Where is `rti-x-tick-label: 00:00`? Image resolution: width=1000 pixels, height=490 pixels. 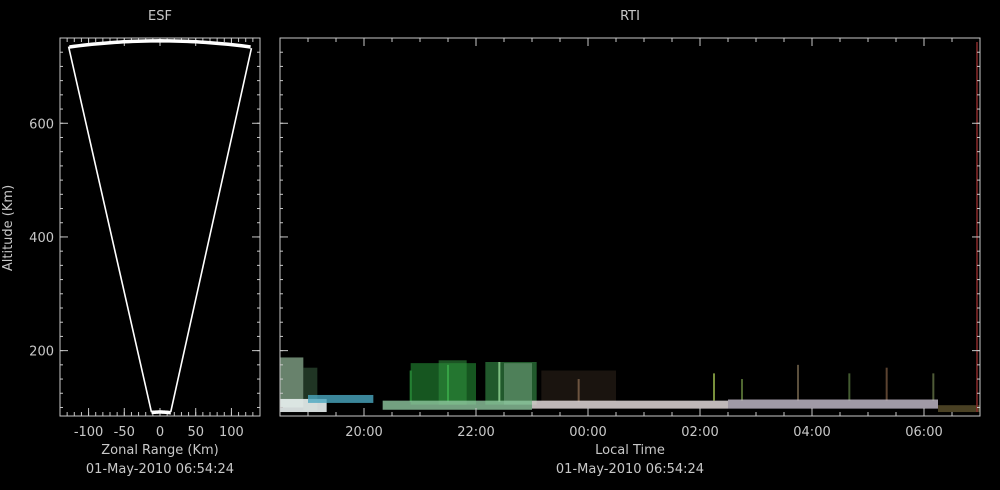 rti-x-tick-label: 00:00 is located at coordinates (587, 432).